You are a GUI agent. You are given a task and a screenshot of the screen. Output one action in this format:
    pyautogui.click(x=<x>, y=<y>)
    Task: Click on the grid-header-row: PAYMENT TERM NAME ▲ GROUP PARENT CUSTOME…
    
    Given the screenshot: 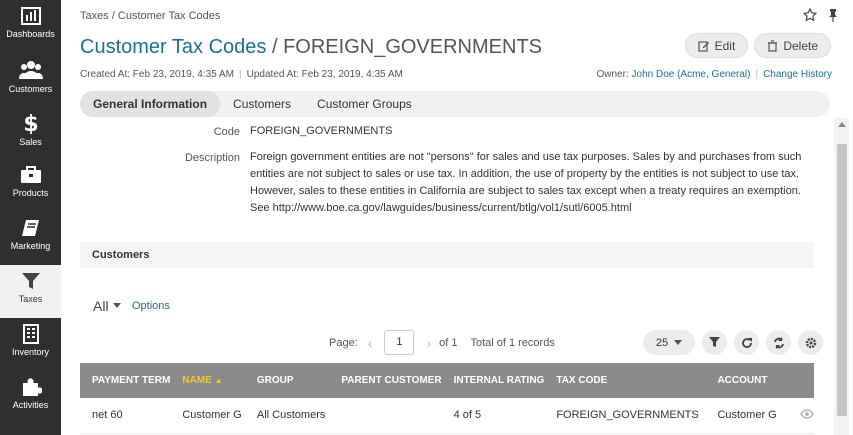 What is the action you would take?
    pyautogui.click(x=447, y=380)
    